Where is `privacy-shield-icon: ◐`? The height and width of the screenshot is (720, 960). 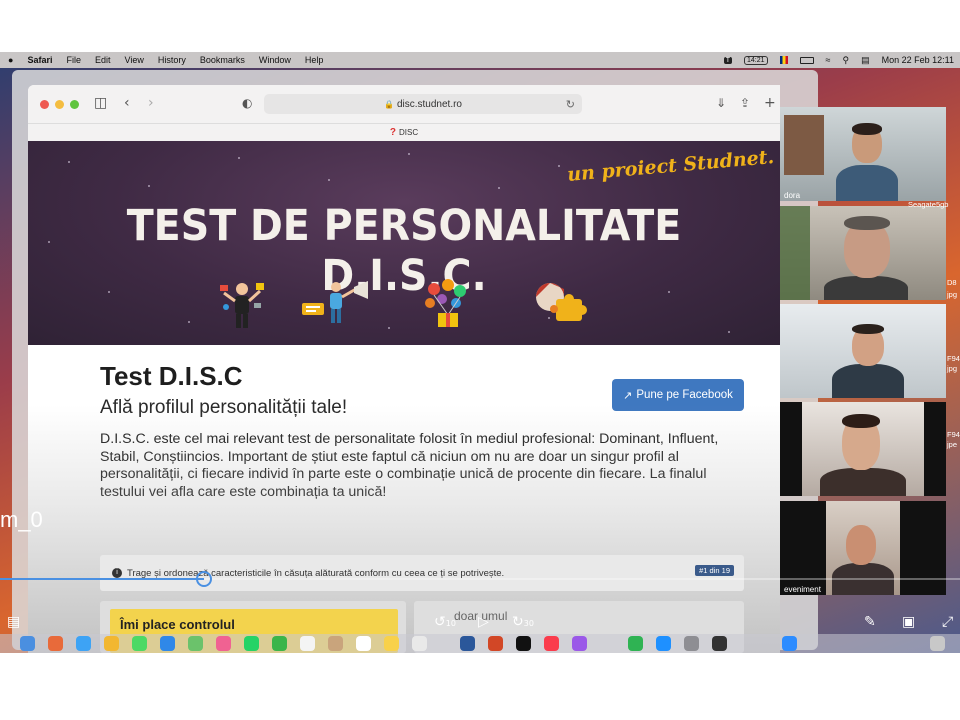
privacy-shield-icon: ◐ is located at coordinates (247, 103).